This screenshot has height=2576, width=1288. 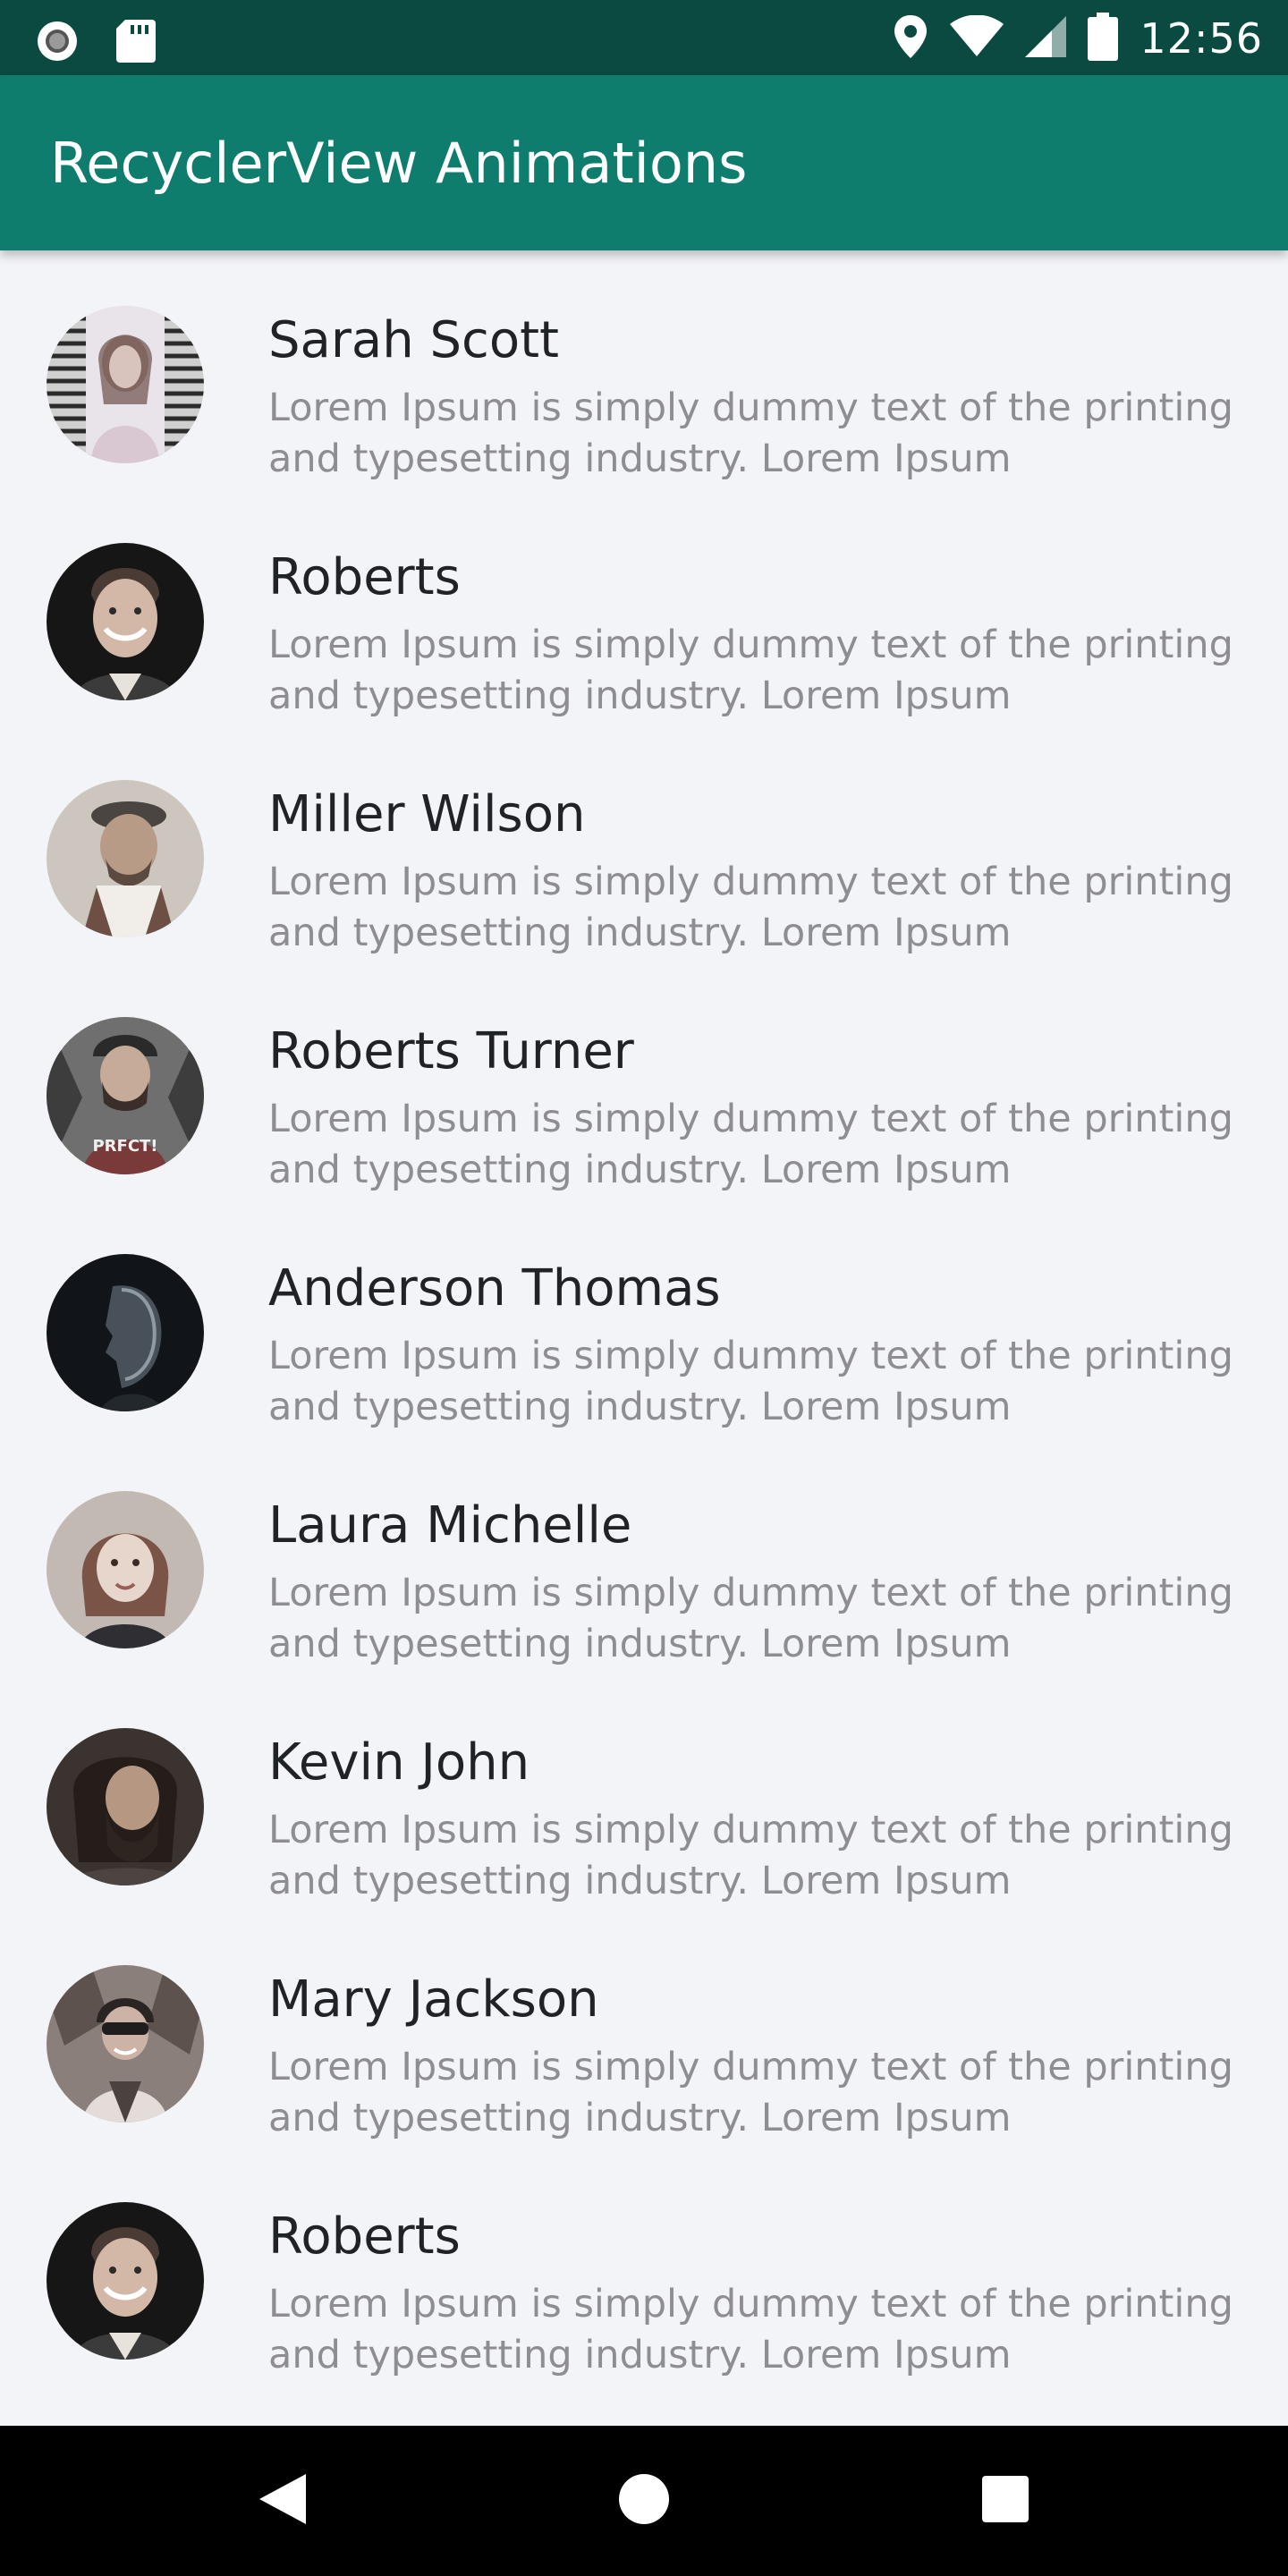 What do you see at coordinates (1046, 38) in the screenshot?
I see `signal-icon` at bounding box center [1046, 38].